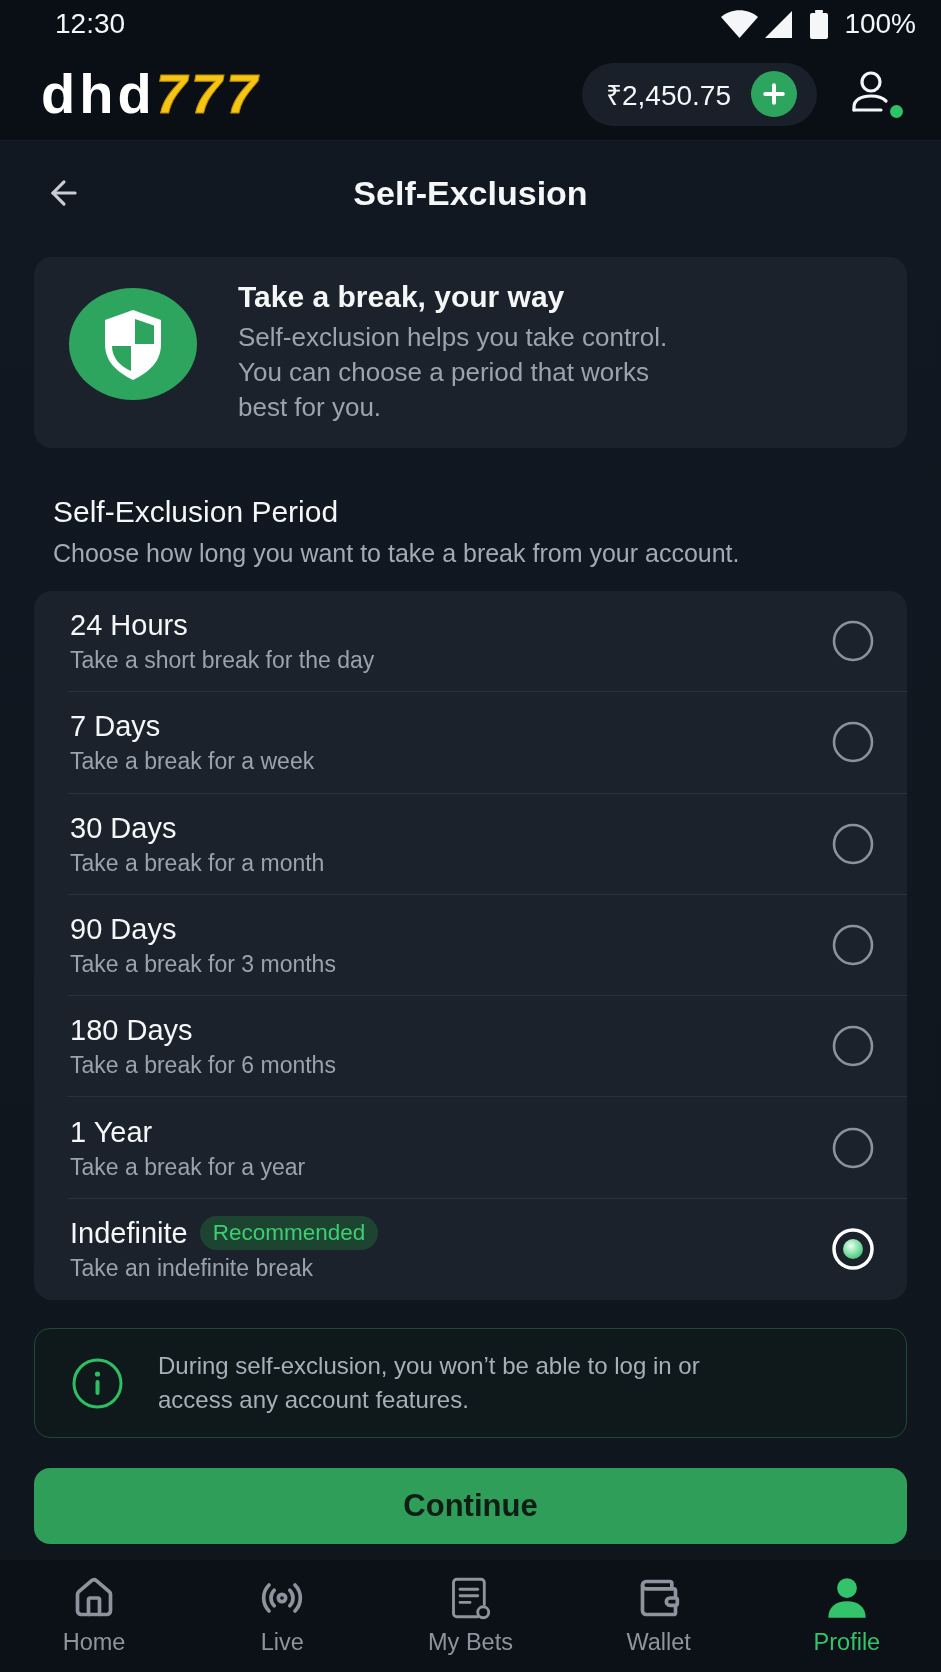  What do you see at coordinates (133, 344) in the screenshot?
I see `shield-icon` at bounding box center [133, 344].